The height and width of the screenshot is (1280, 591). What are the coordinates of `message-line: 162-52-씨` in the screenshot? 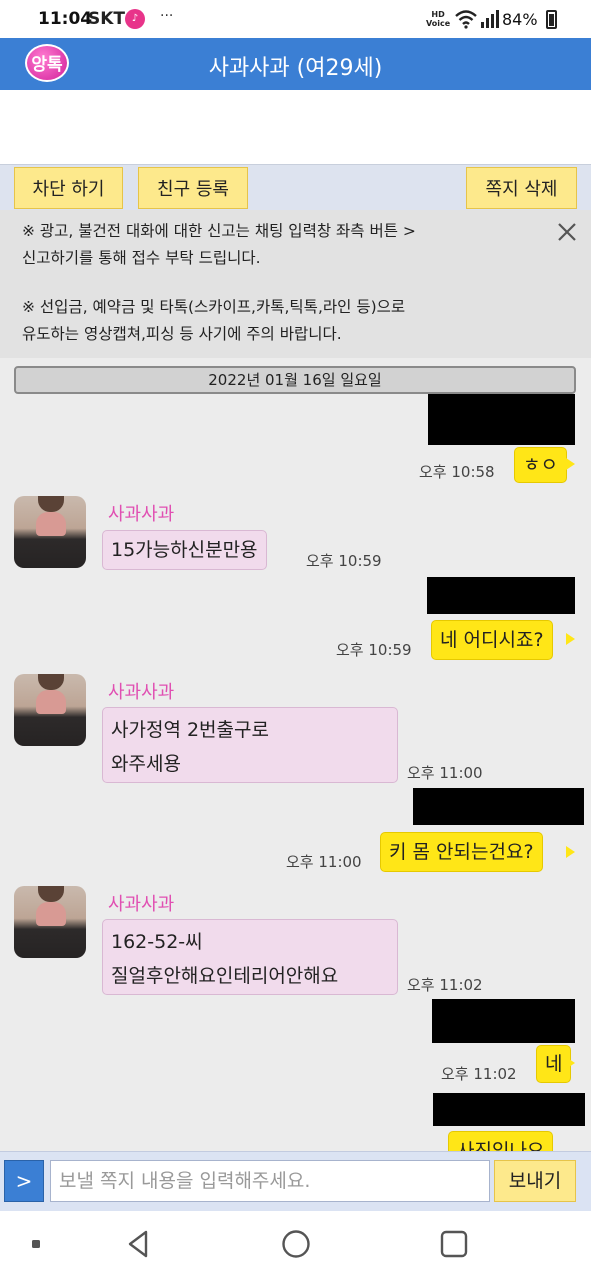 It's located at (157, 942).